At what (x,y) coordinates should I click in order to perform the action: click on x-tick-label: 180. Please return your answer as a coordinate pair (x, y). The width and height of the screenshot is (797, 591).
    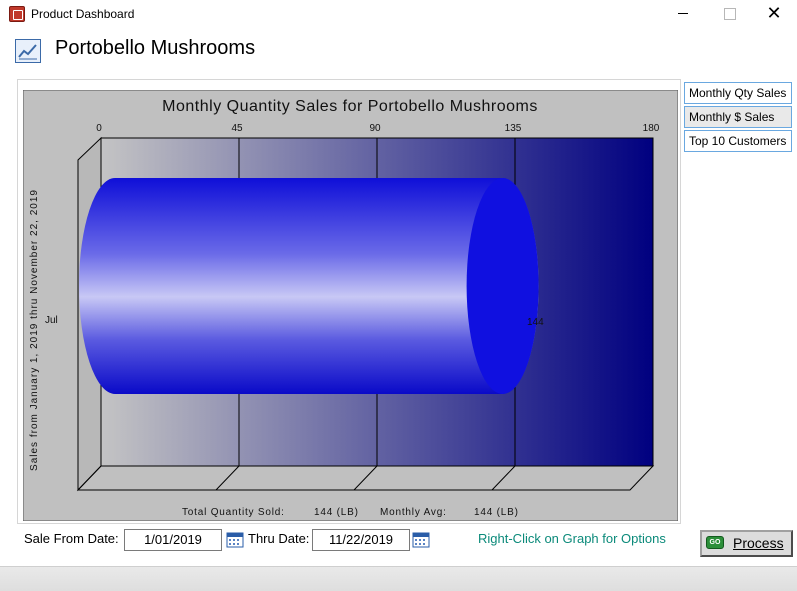
    Looking at the image, I should click on (651, 128).